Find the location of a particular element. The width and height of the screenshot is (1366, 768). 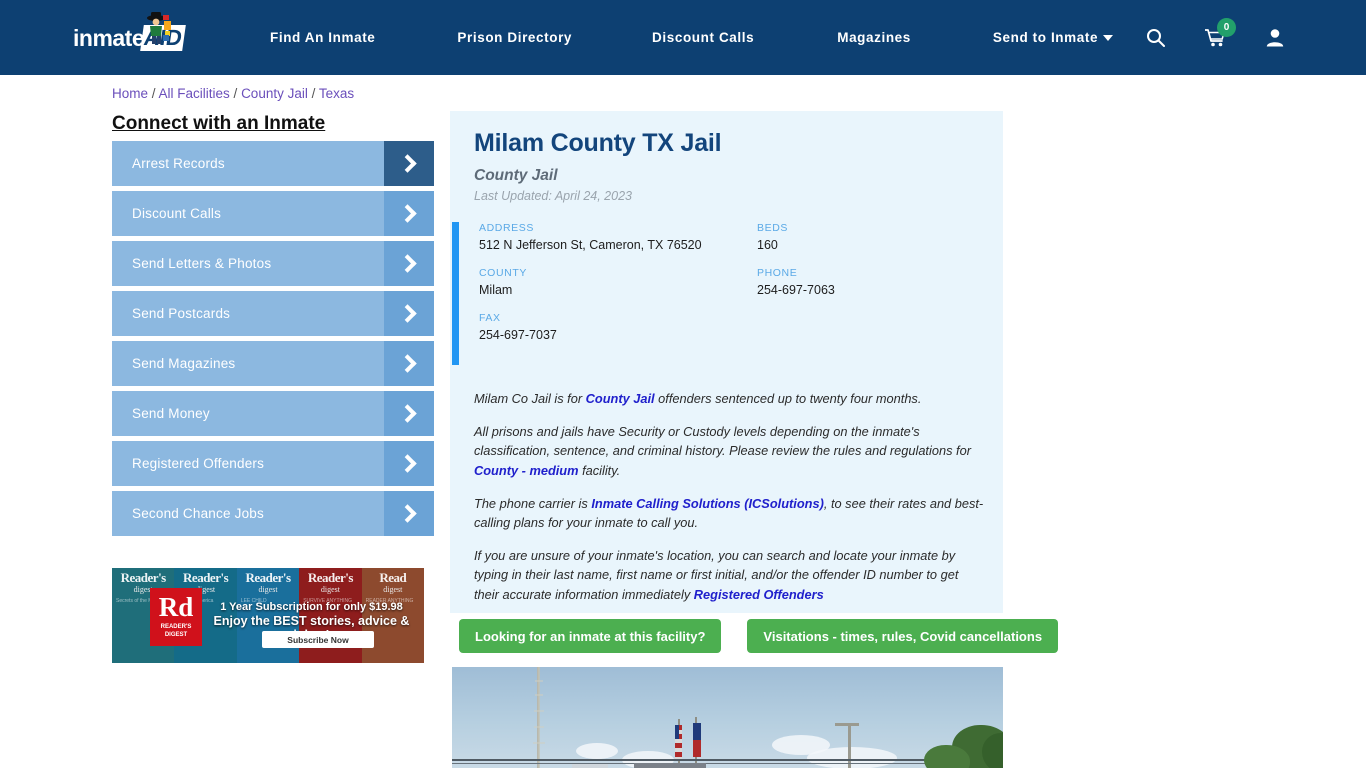

ad-cover-title: Read is located at coordinates (393, 577).